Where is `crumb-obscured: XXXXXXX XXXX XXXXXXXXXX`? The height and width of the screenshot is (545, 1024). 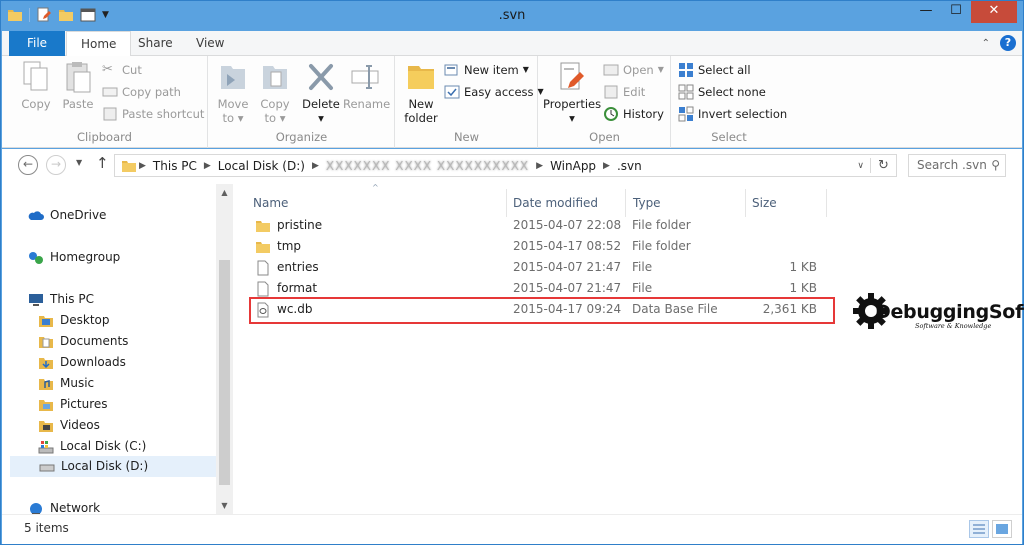
crumb-obscured: XXXXXXX XXXX XXXXXXXXXX is located at coordinates (427, 166).